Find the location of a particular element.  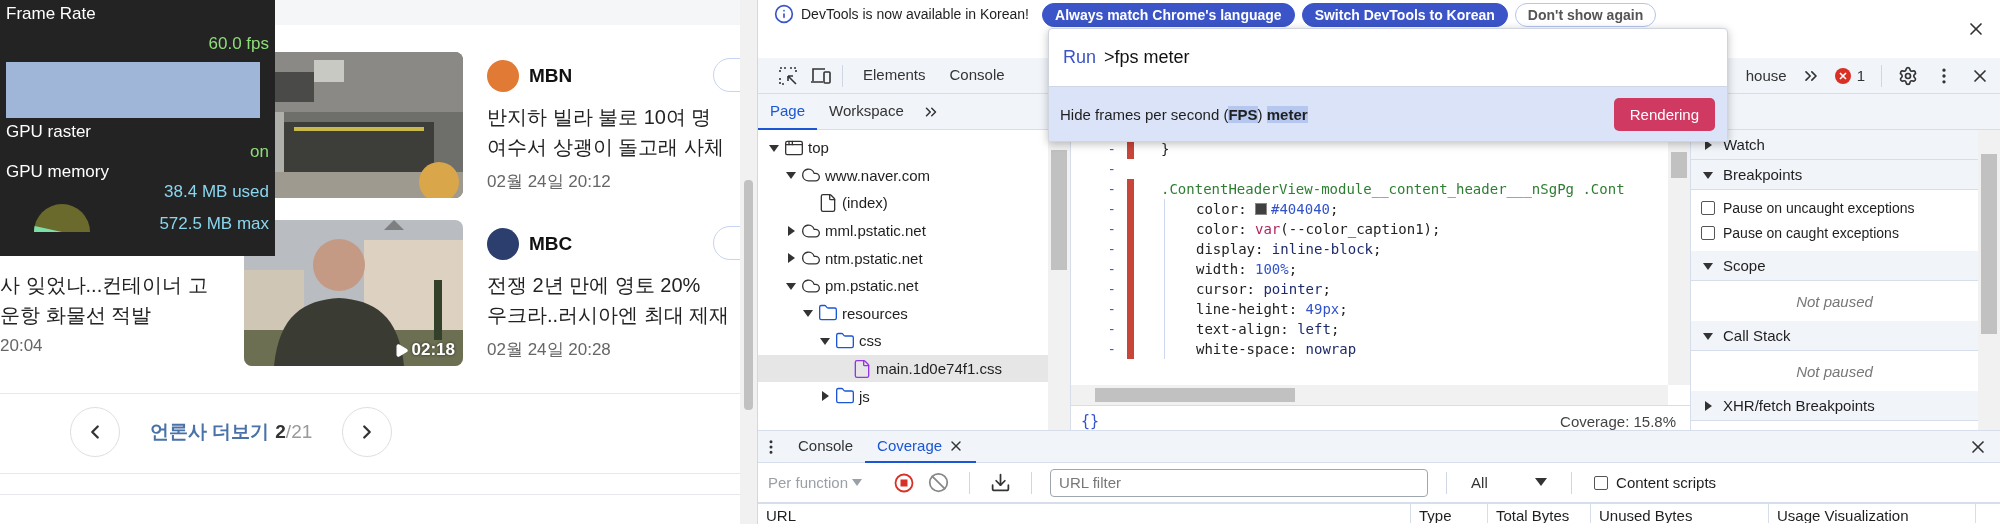

code-token: } is located at coordinates (1165, 149).